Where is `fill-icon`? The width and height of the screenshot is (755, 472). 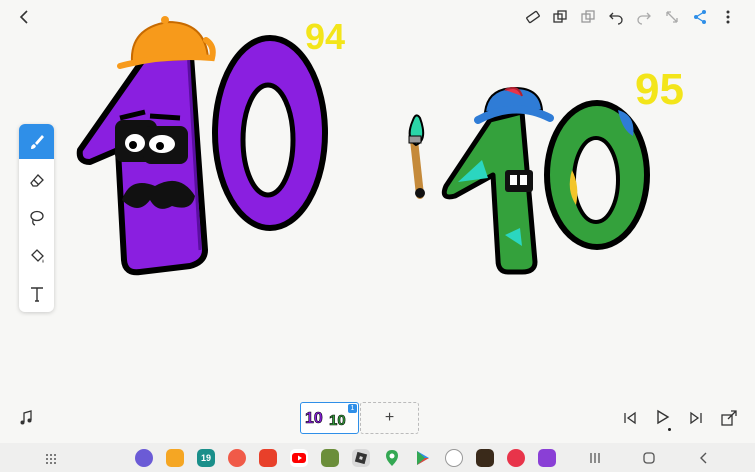
fill-icon is located at coordinates (37, 255).